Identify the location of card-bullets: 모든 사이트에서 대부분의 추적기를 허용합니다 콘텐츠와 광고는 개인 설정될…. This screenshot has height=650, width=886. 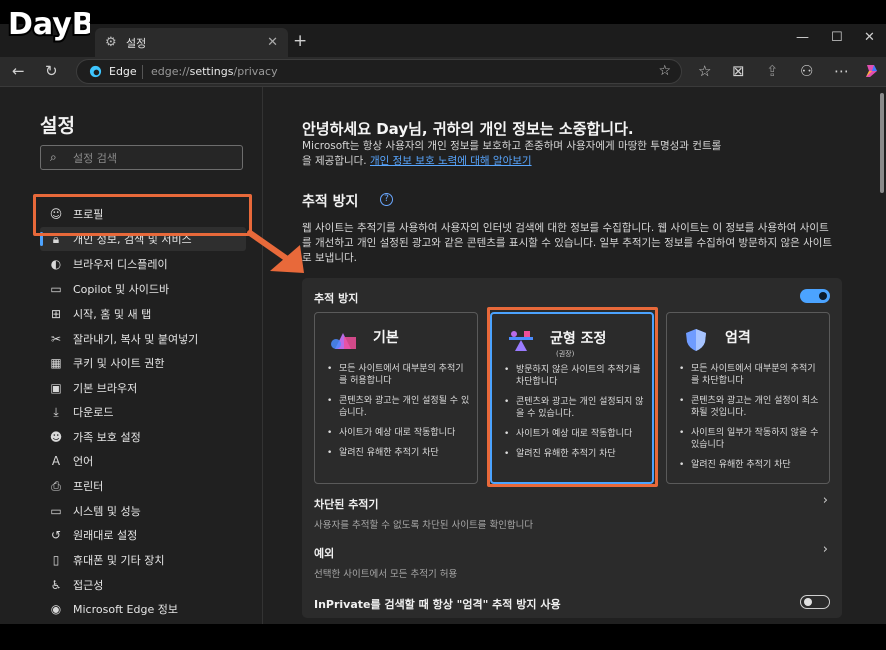
(398, 415).